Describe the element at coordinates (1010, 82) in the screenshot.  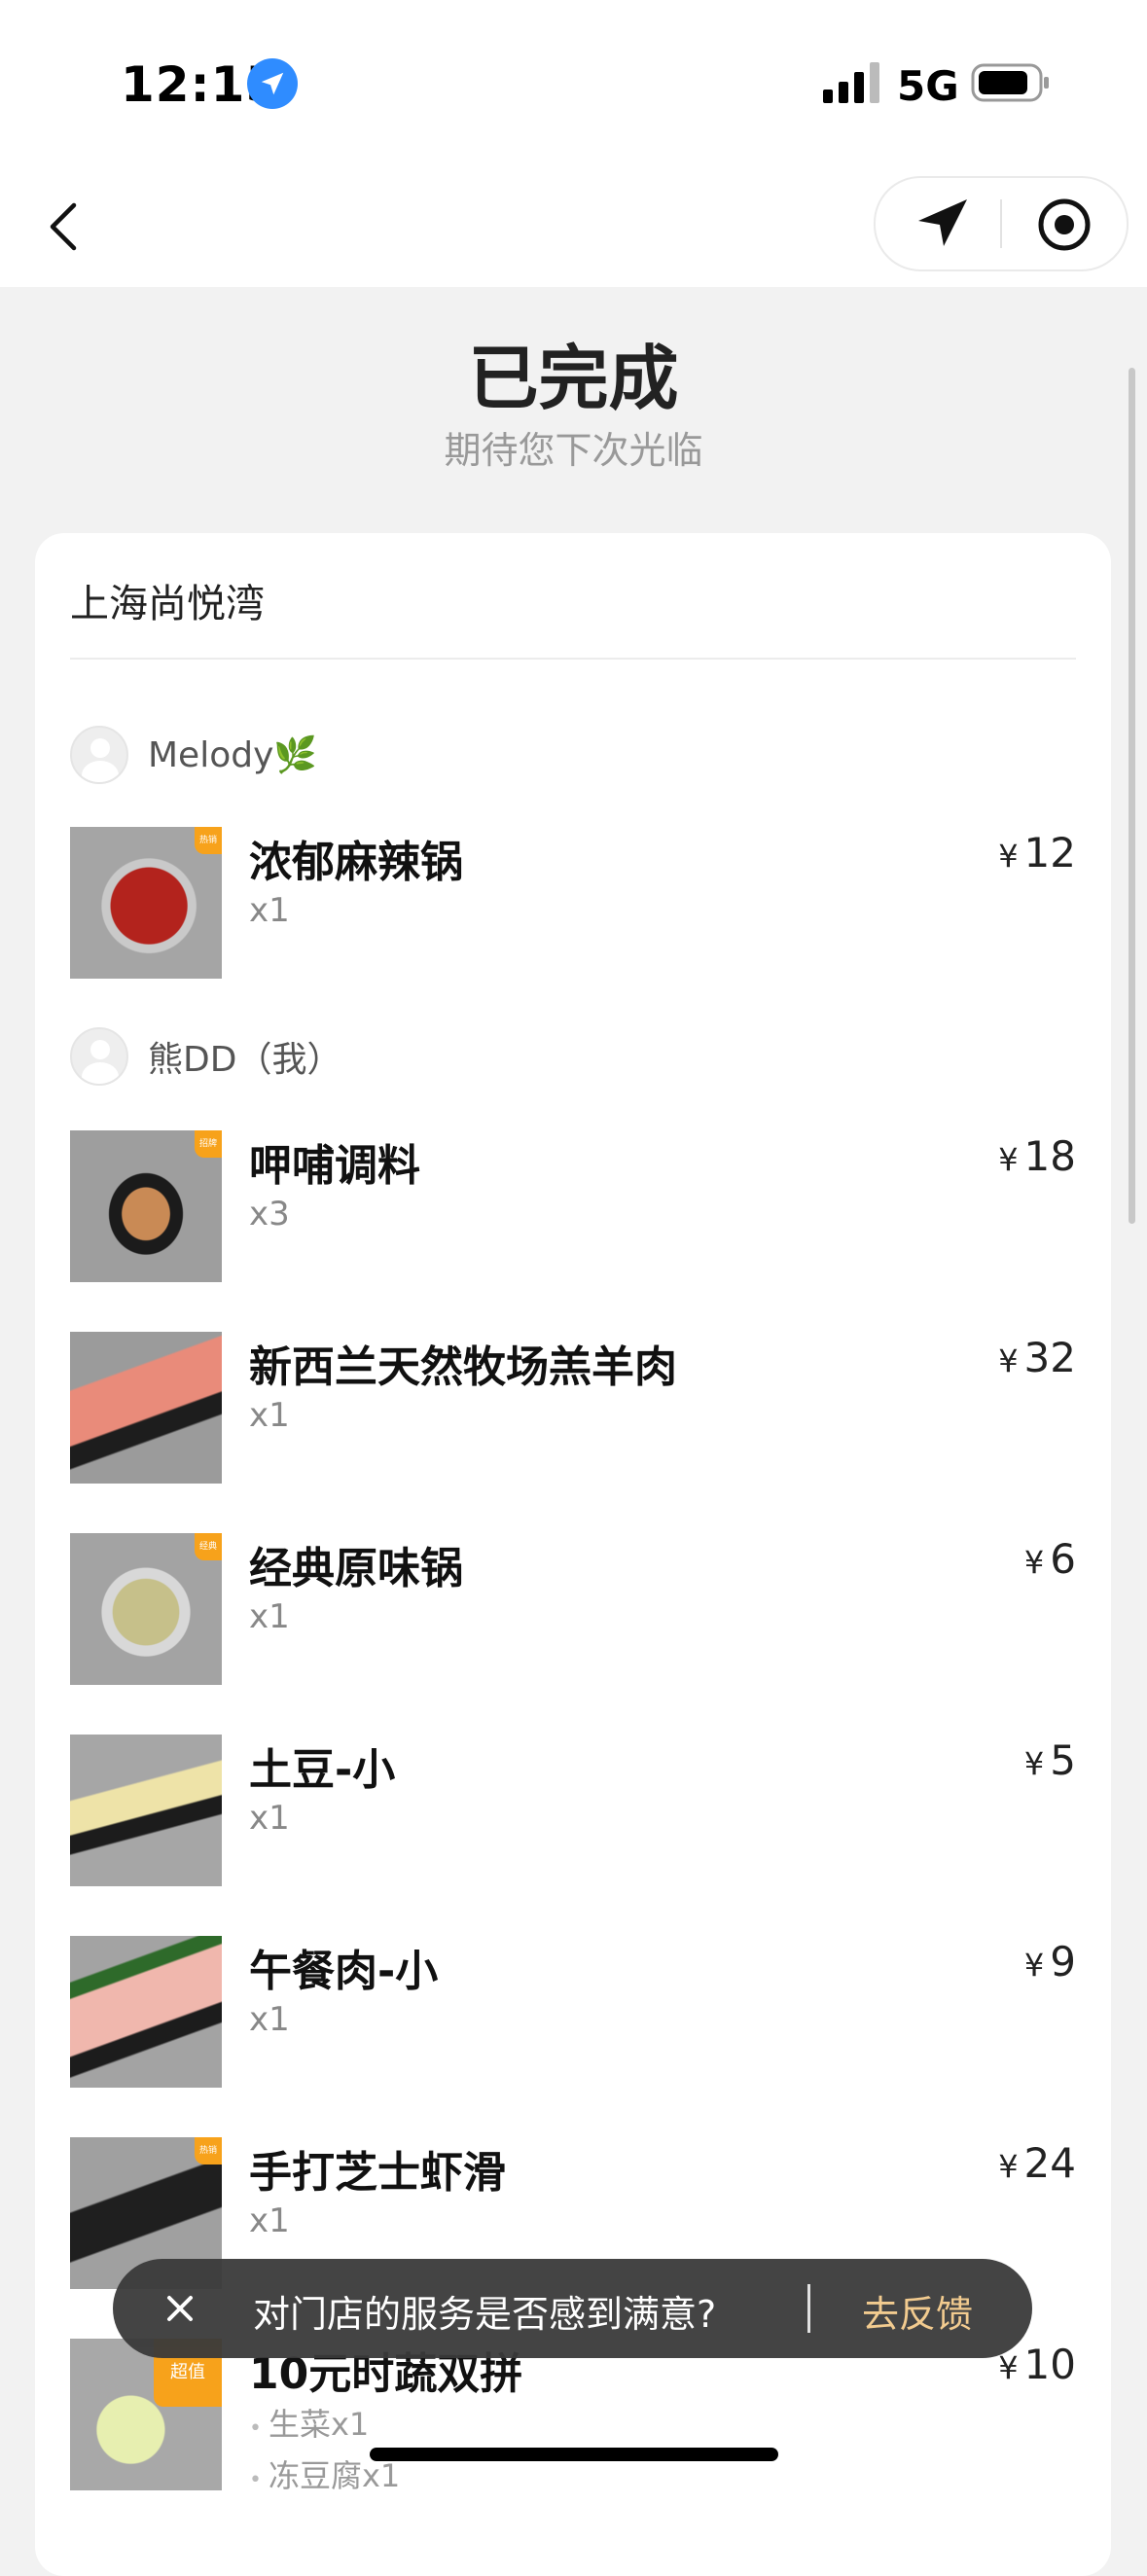
I see `battery-icon` at that location.